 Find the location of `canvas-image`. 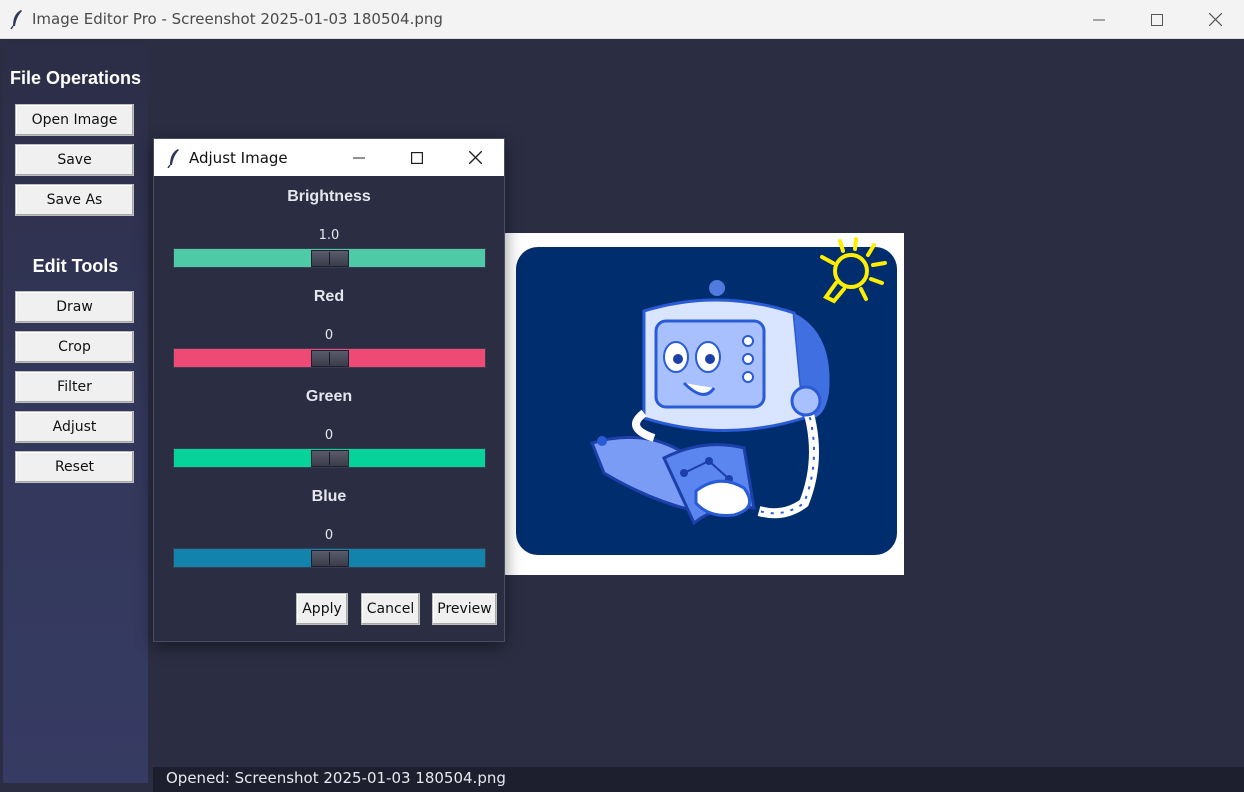

canvas-image is located at coordinates (704, 404).